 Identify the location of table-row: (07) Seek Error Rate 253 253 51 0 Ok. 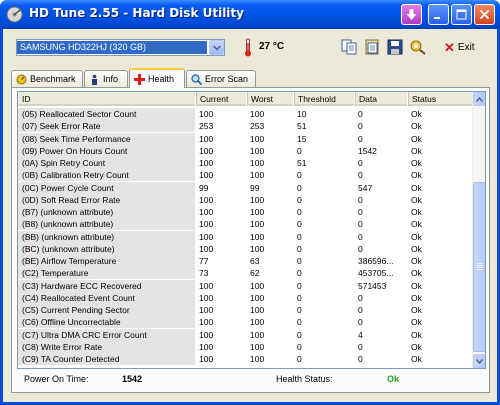
(246, 126).